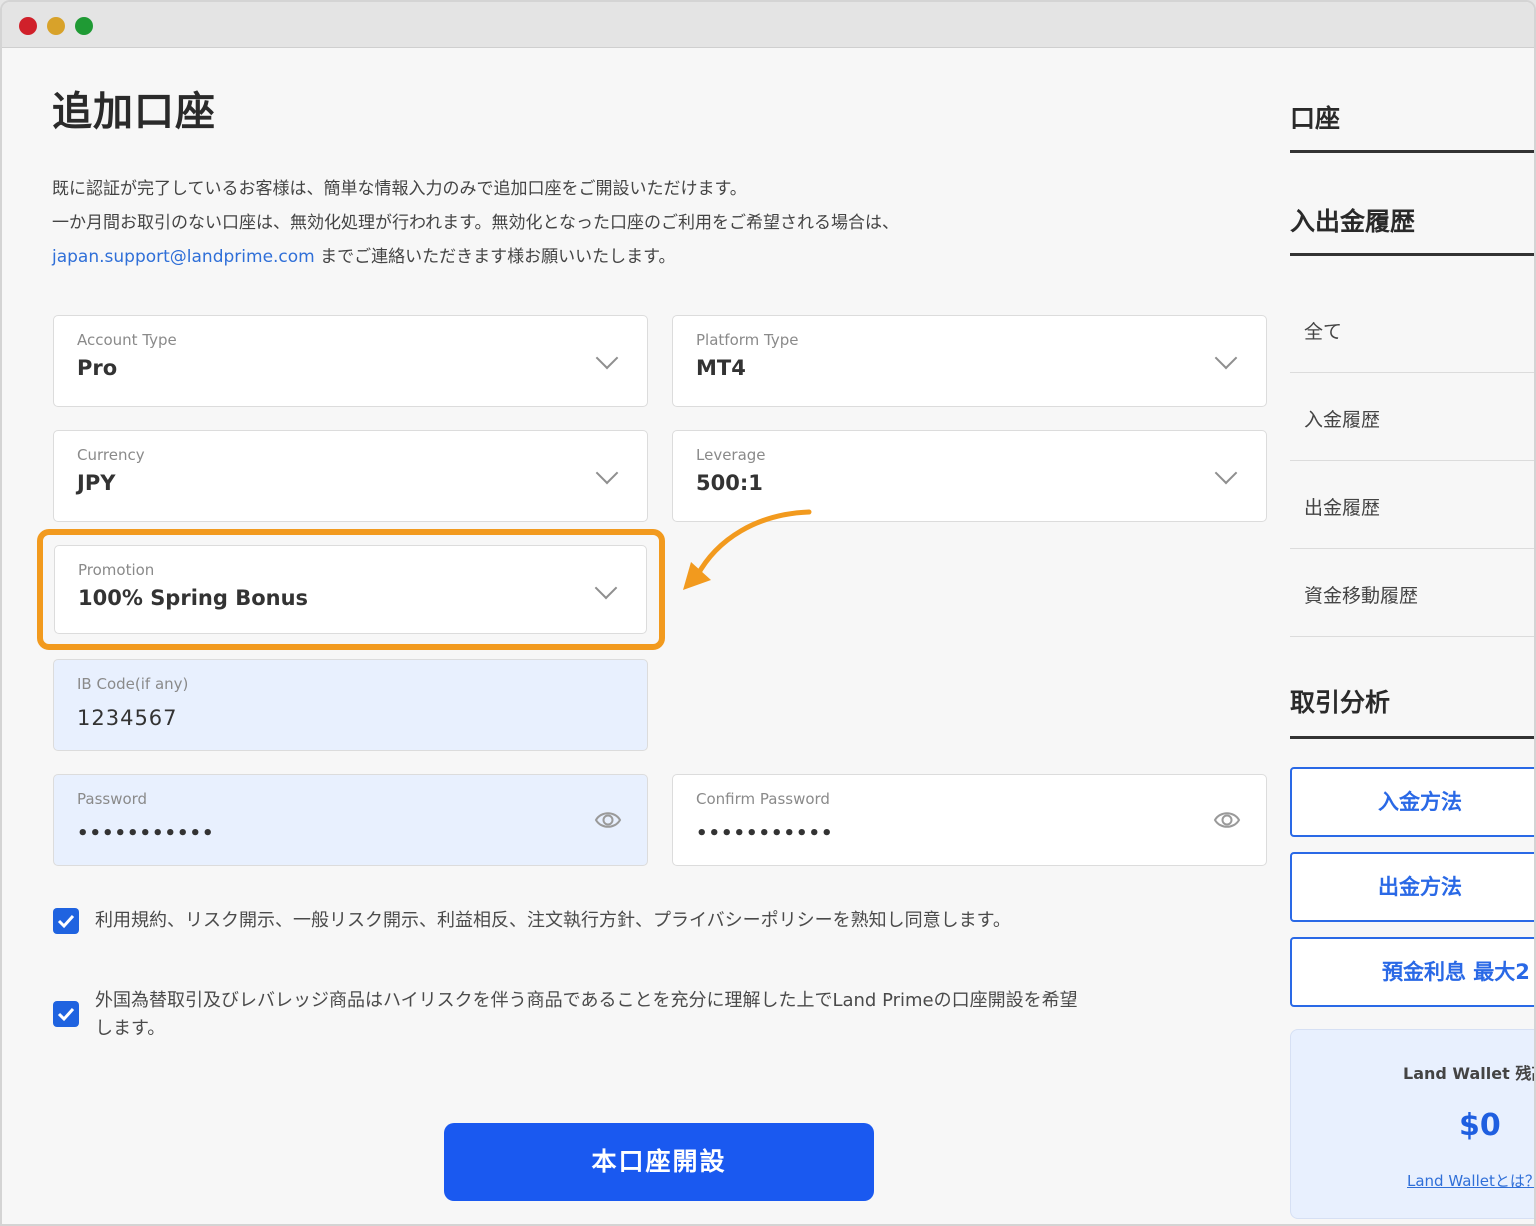  Describe the element at coordinates (1413, 1124) in the screenshot. I see `land-wallet-card: Land Wallet 残高 $0 Land Walletとは？` at that location.